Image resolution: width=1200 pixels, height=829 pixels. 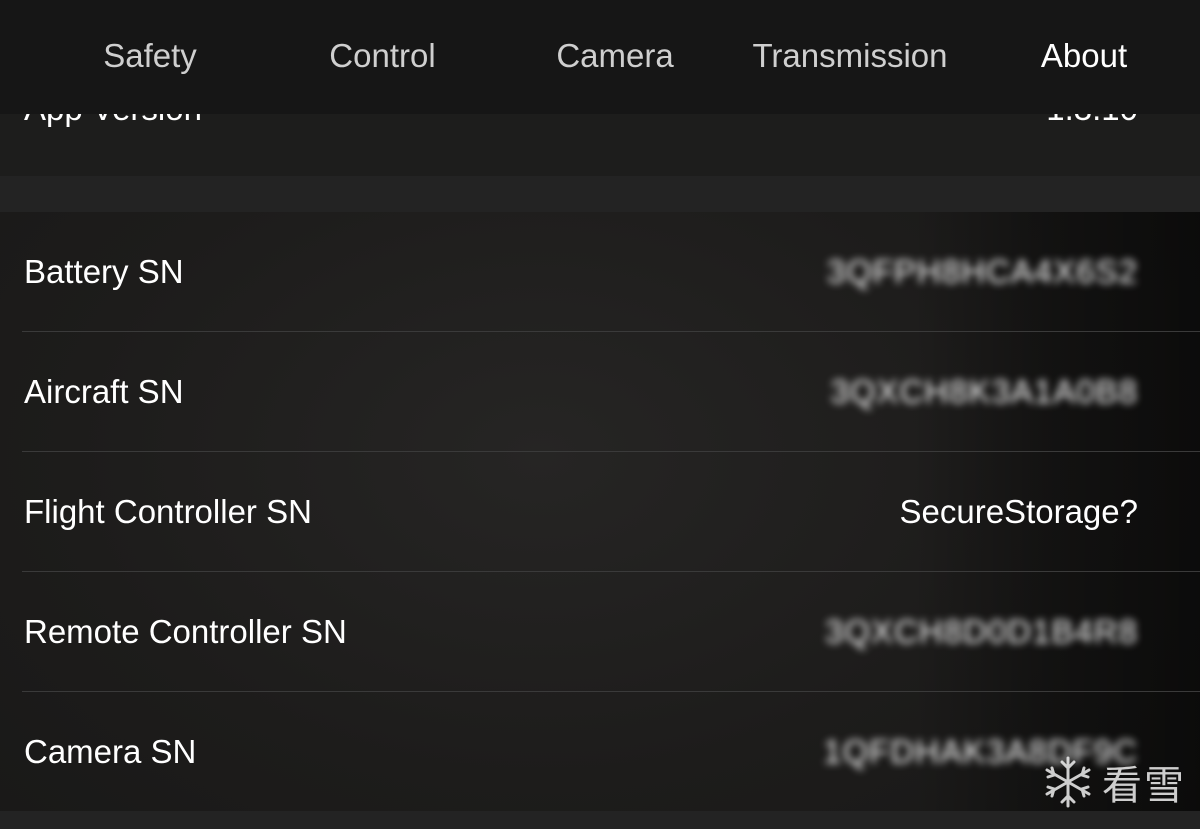 What do you see at coordinates (981, 631) in the screenshot?
I see `remote-controller-sn-value: 3QXCH8D0D1B4R8` at bounding box center [981, 631].